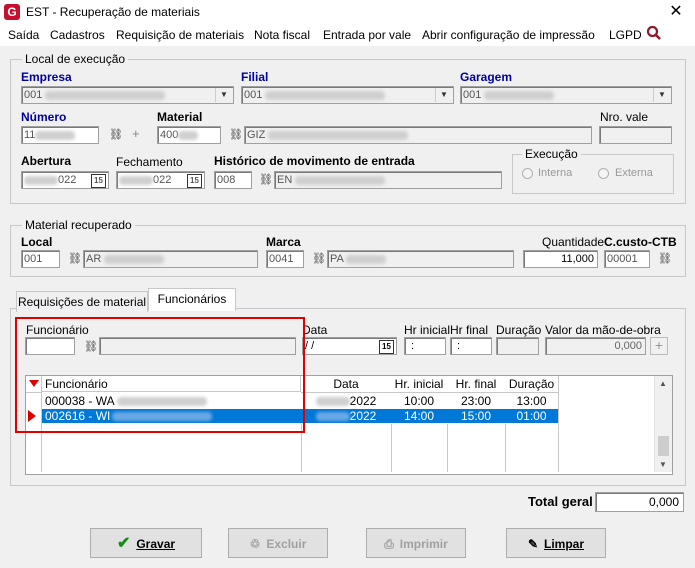 The height and width of the screenshot is (568, 695). Describe the element at coordinates (425, 346) in the screenshot. I see `hr-inicial-field: :` at that location.